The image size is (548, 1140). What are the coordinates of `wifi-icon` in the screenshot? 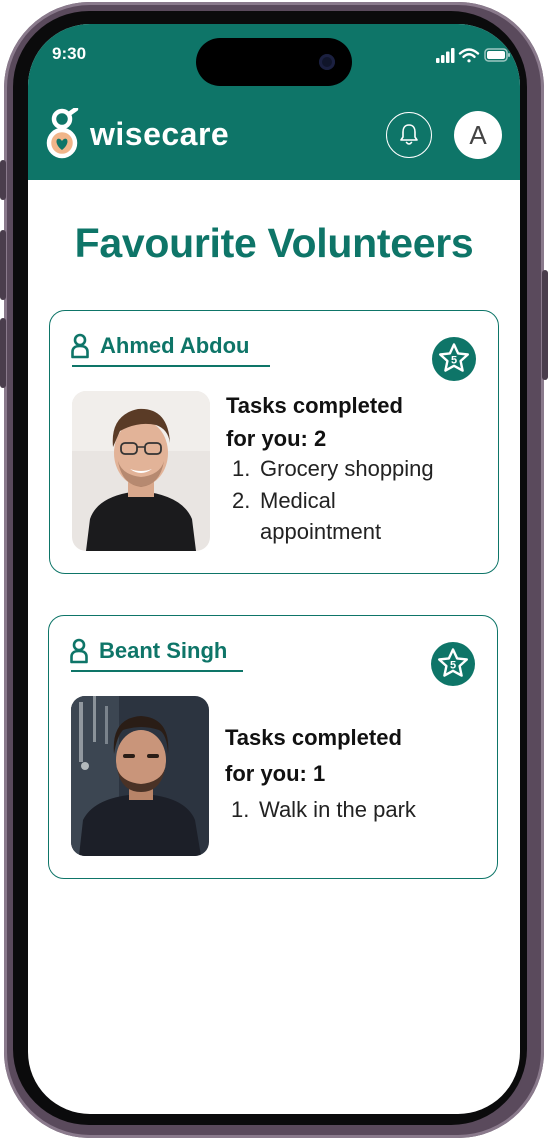 It's located at (469, 55).